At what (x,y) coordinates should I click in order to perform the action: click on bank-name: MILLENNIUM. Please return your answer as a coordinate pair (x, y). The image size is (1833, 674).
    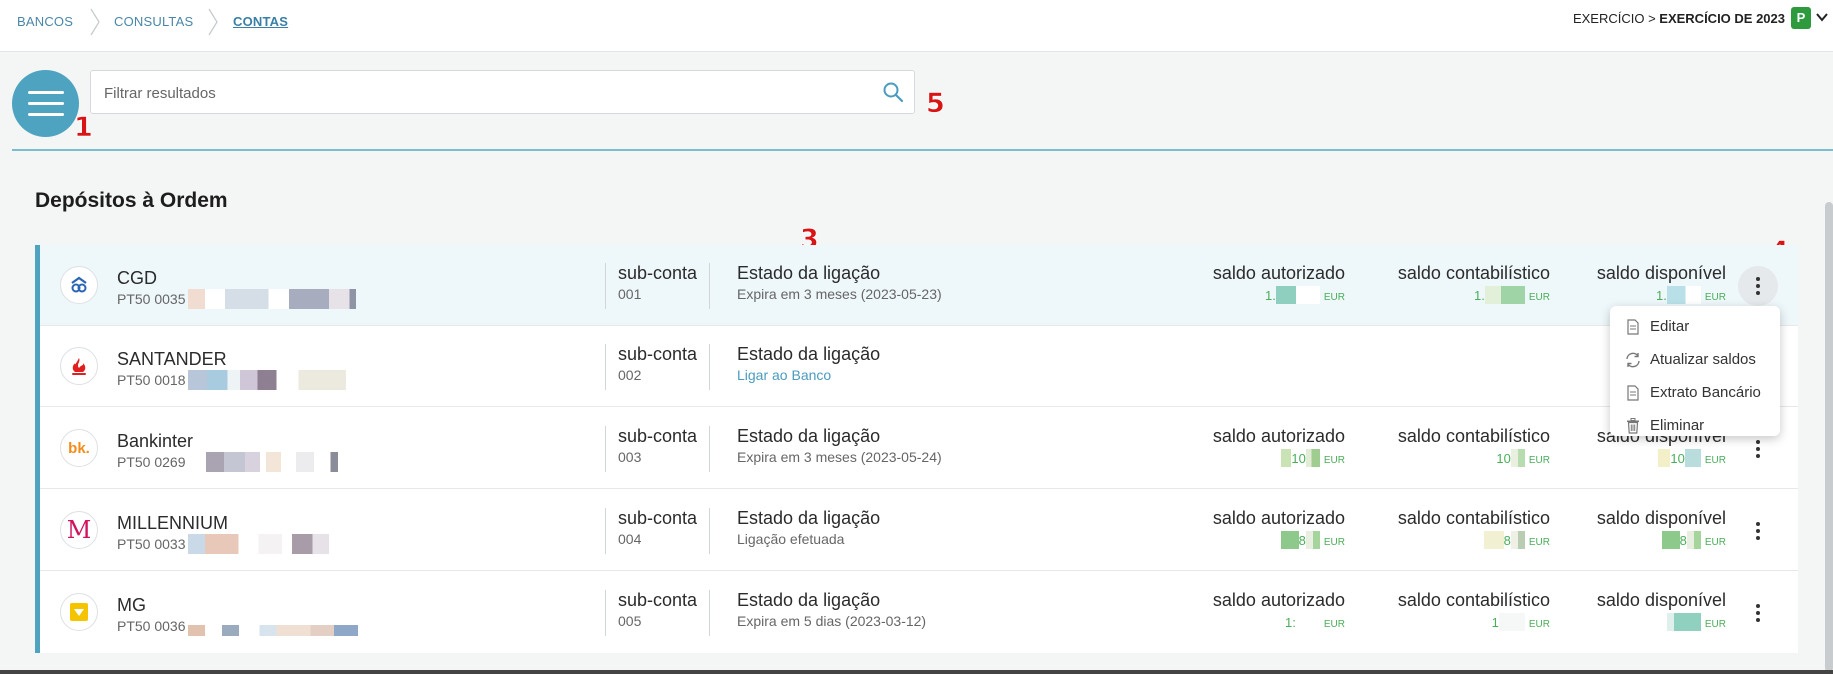
    Looking at the image, I should click on (173, 523).